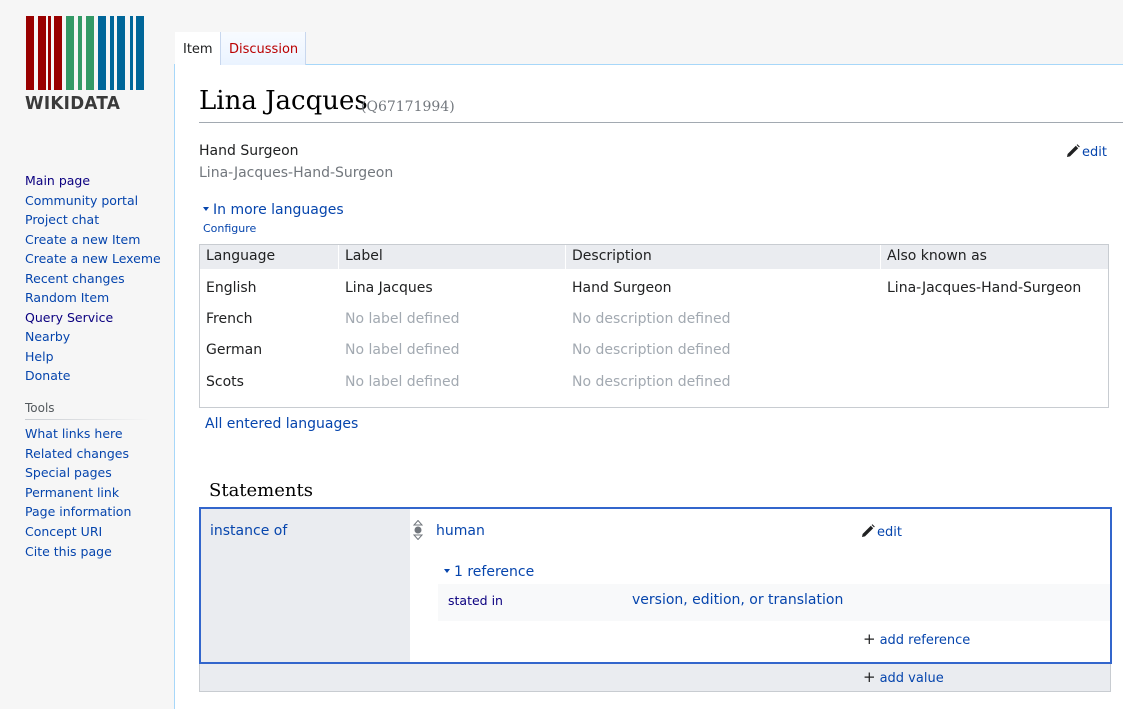 The width and height of the screenshot is (1123, 709). Describe the element at coordinates (622, 288) in the screenshot. I see `row-description: Hand Surgeon` at that location.